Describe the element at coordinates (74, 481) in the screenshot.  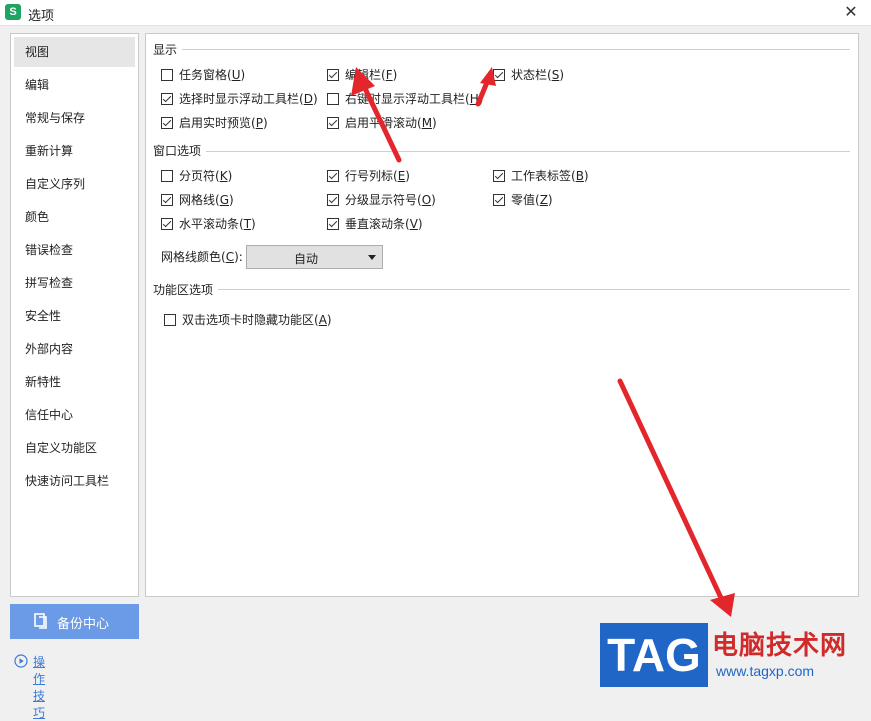
I see `sidebar-item-quick-access-toolbar: 快速访问工具栏` at that location.